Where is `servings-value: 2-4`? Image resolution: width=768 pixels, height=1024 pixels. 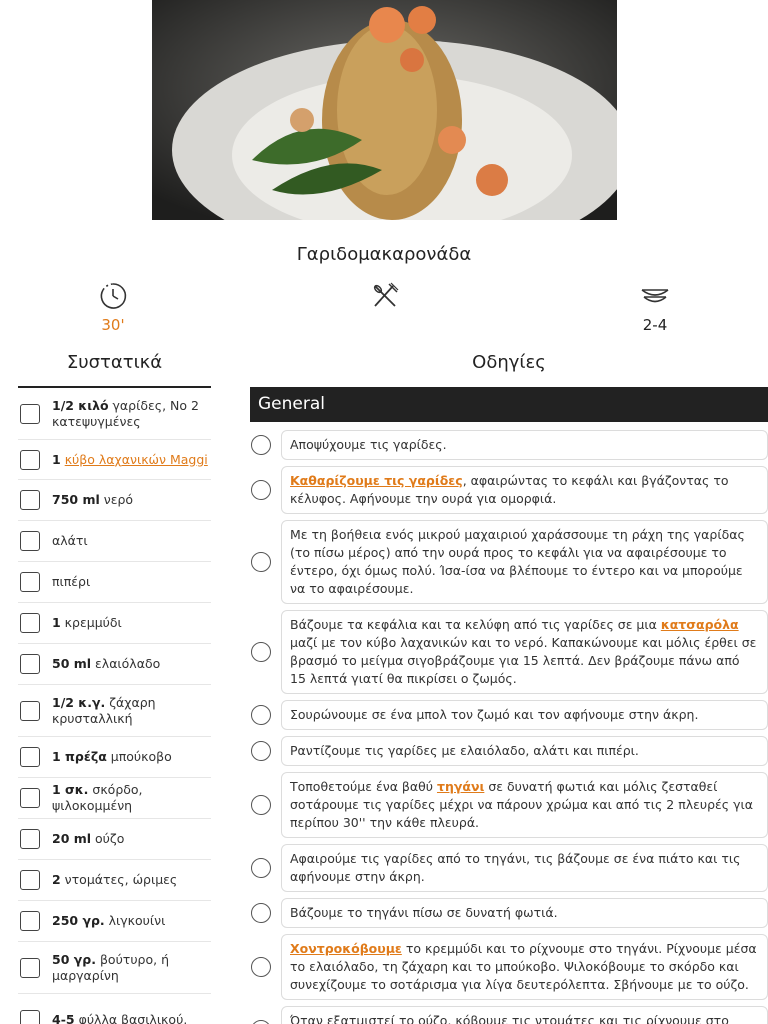 servings-value: 2-4 is located at coordinates (655, 325).